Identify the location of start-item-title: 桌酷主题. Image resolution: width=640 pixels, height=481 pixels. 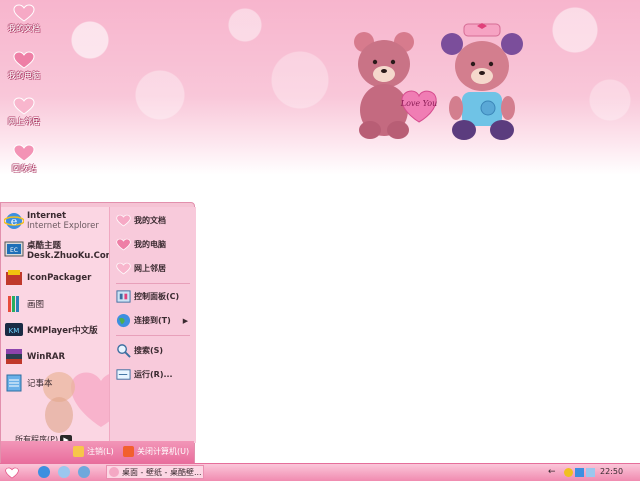
(44, 246).